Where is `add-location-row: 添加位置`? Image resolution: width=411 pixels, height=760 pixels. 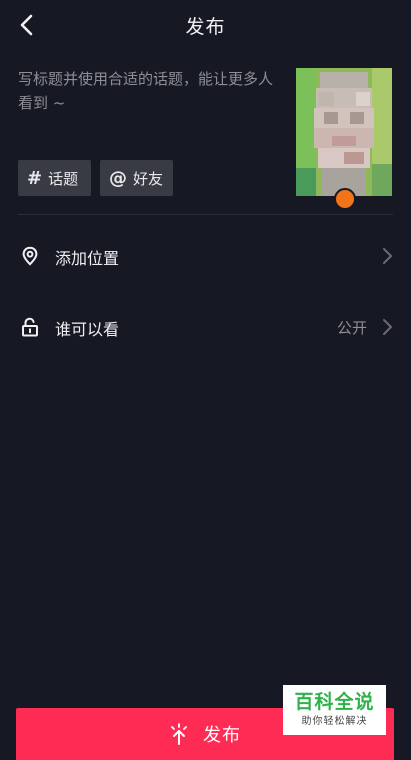
add-location-row: 添加位置 is located at coordinates (205, 256).